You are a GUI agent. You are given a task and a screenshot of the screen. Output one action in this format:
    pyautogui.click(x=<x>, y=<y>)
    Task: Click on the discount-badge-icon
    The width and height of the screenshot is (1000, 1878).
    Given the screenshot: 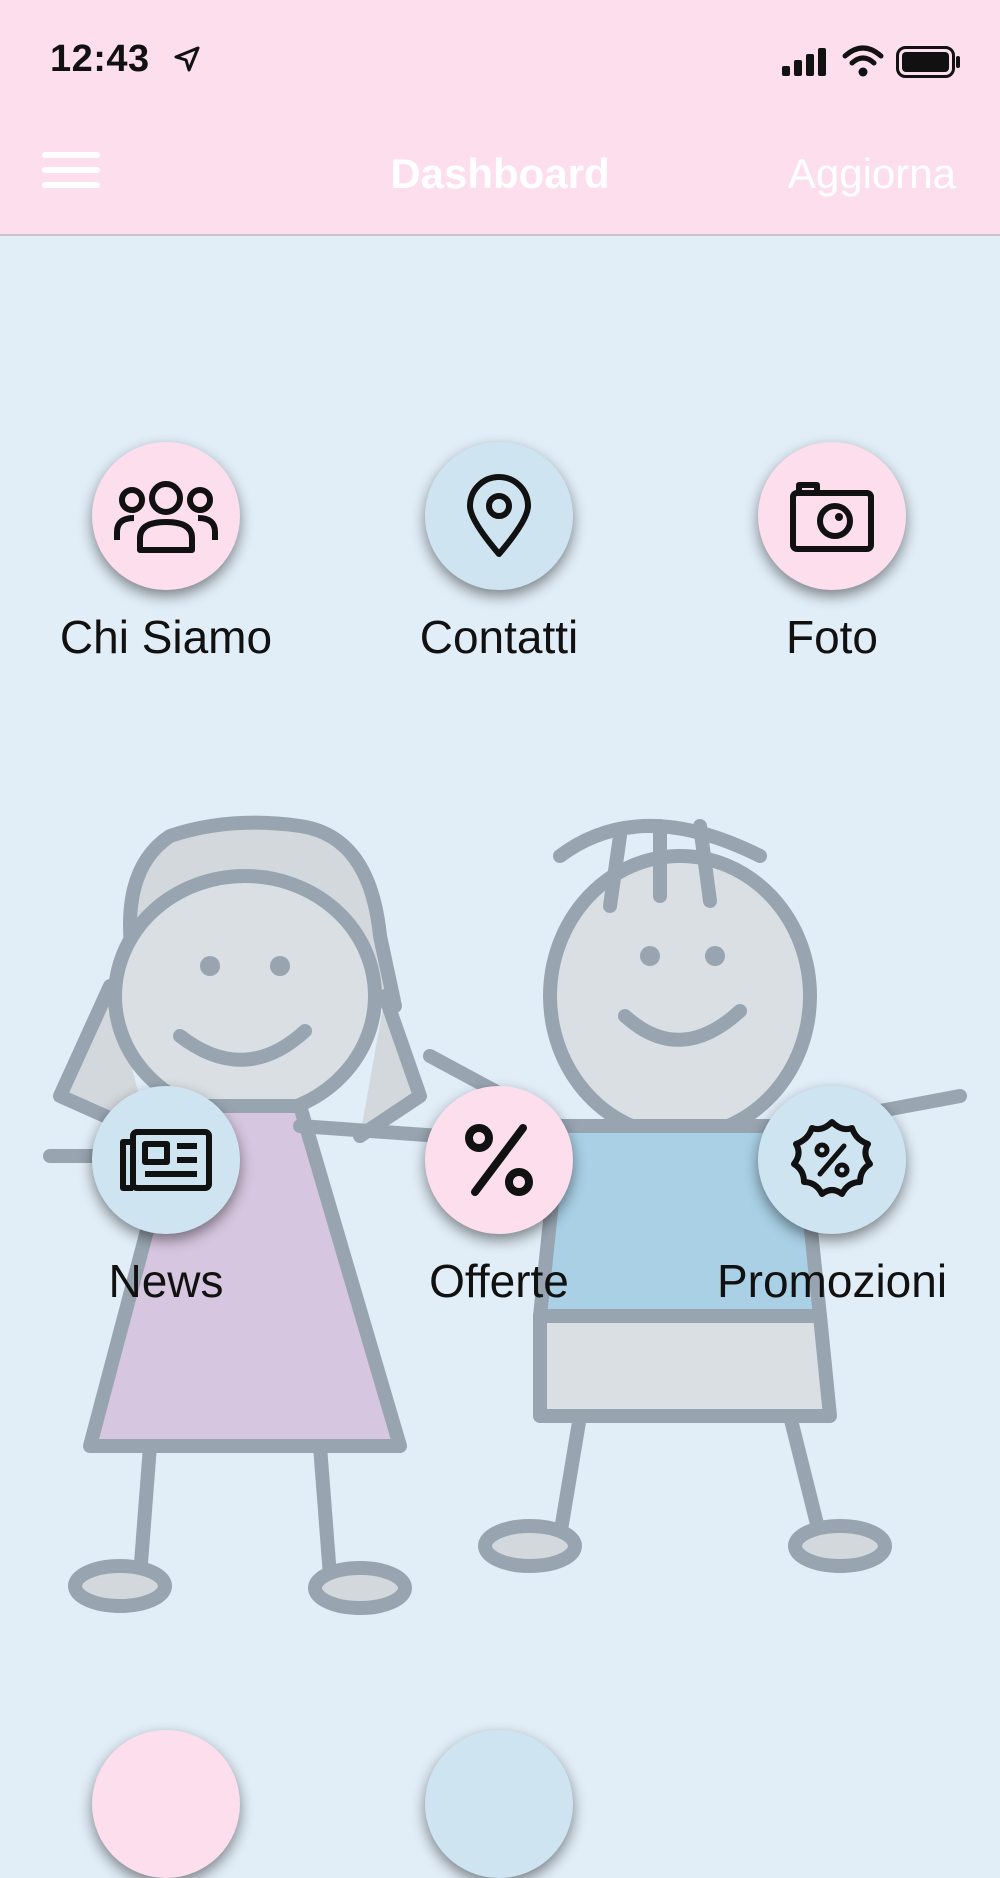 What is the action you would take?
    pyautogui.click(x=832, y=1158)
    